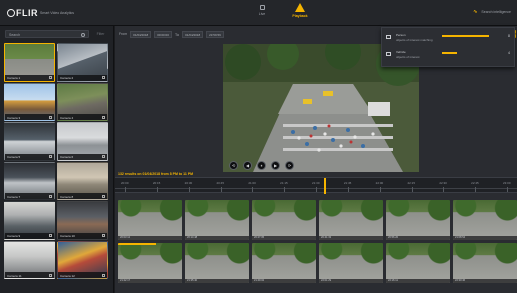 This screenshot has height=293, width=517. What do you see at coordinates (351, 220) in the screenshot?
I see `result-thumbnail: 20:41:33` at bounding box center [351, 220].